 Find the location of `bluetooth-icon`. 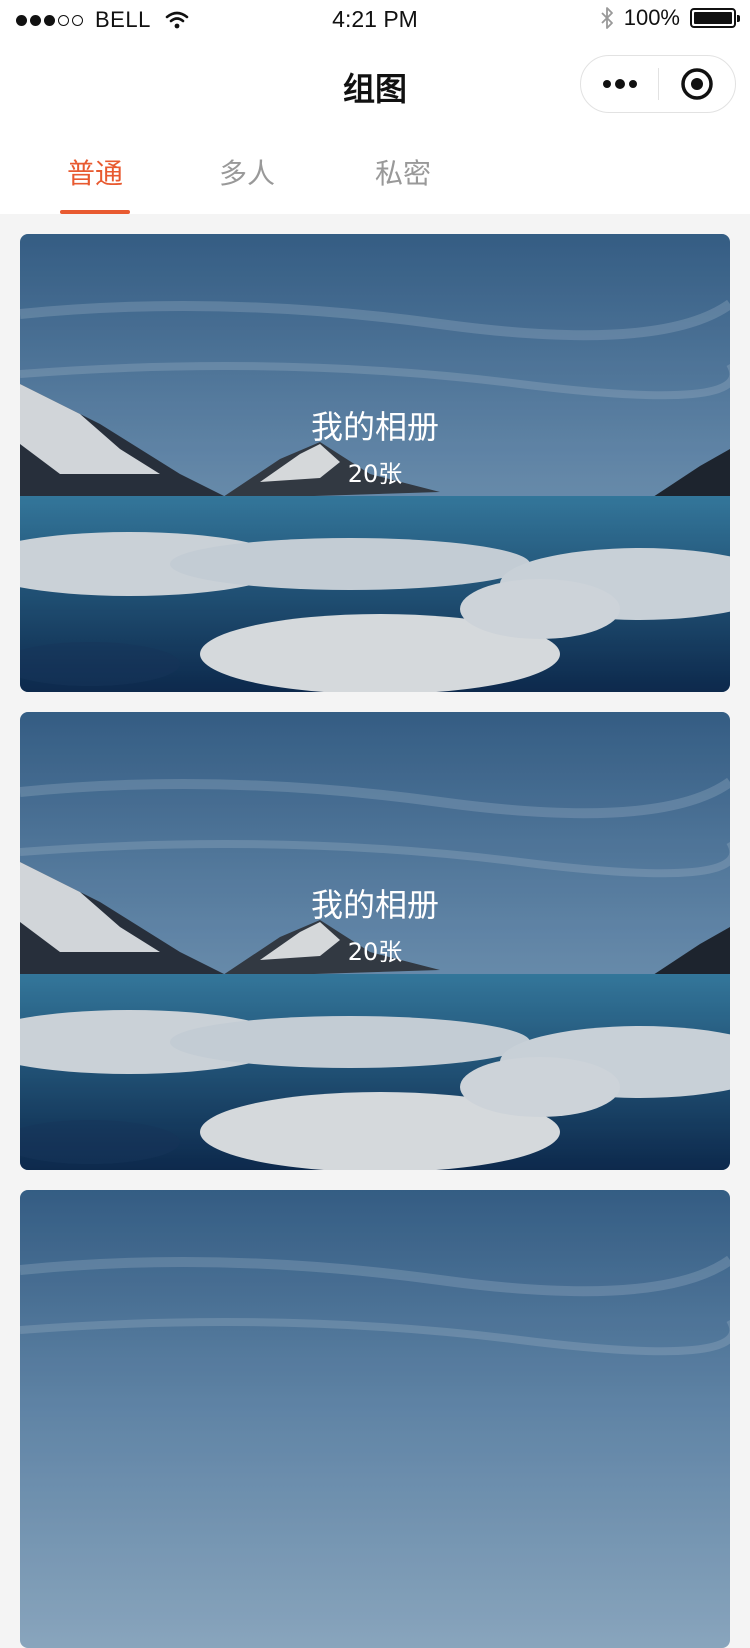

bluetooth-icon is located at coordinates (607, 18).